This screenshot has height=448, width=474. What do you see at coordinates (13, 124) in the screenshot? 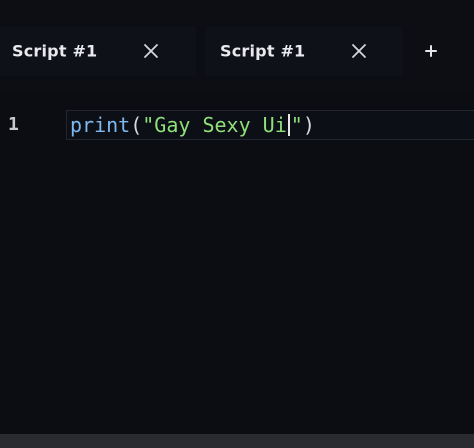
I see `line-number: 1` at bounding box center [13, 124].